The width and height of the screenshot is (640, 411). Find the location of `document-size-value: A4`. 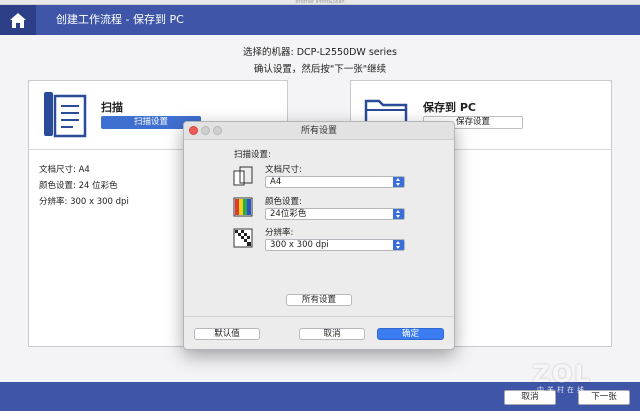

document-size-value: A4 is located at coordinates (276, 182).